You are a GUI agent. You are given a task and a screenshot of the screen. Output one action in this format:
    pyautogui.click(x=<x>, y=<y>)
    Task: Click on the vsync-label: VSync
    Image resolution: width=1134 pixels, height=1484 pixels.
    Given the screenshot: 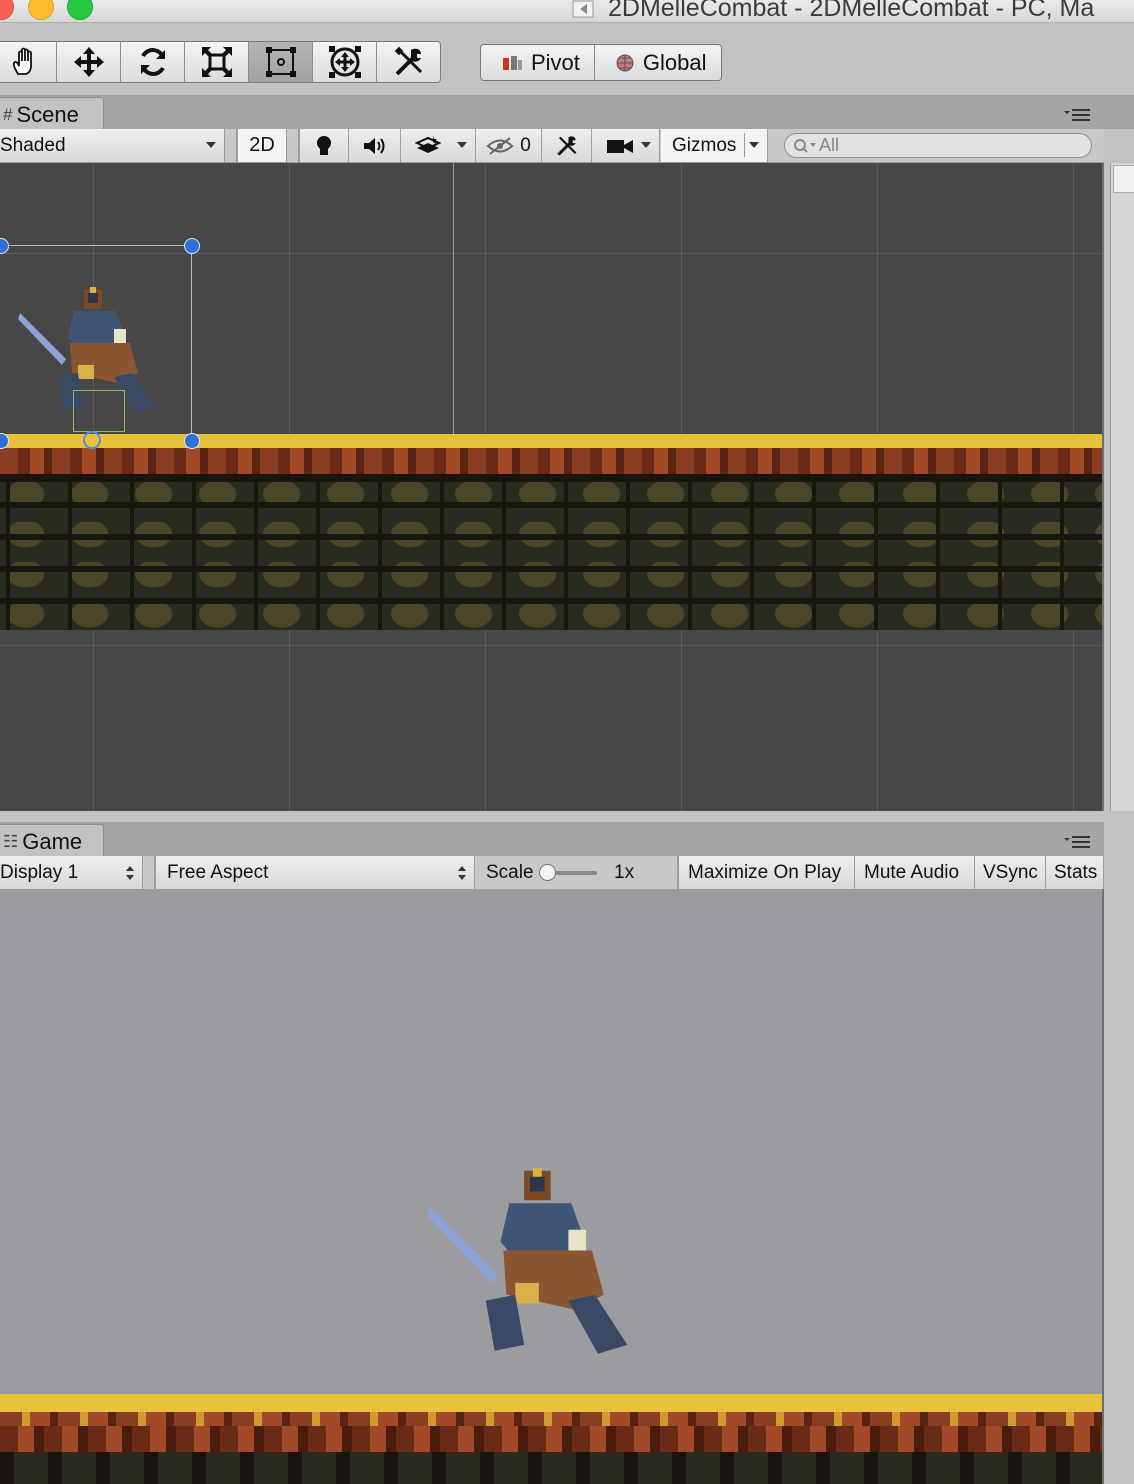 What is the action you would take?
    pyautogui.click(x=1010, y=872)
    